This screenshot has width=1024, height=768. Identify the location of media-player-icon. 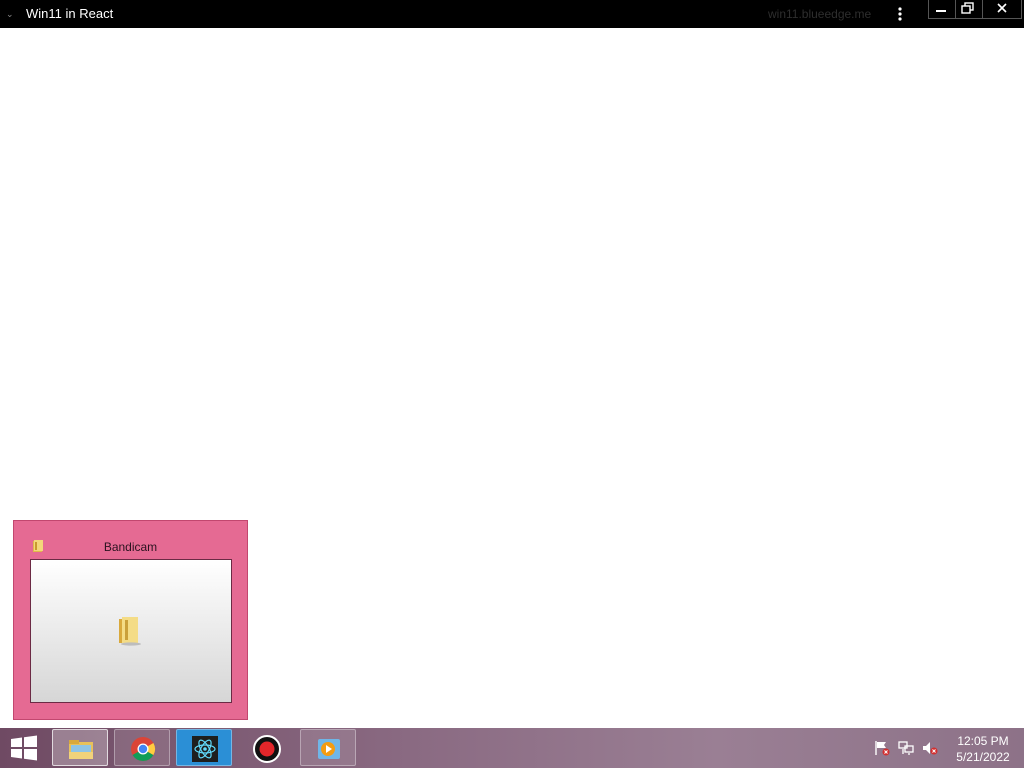
(329, 749).